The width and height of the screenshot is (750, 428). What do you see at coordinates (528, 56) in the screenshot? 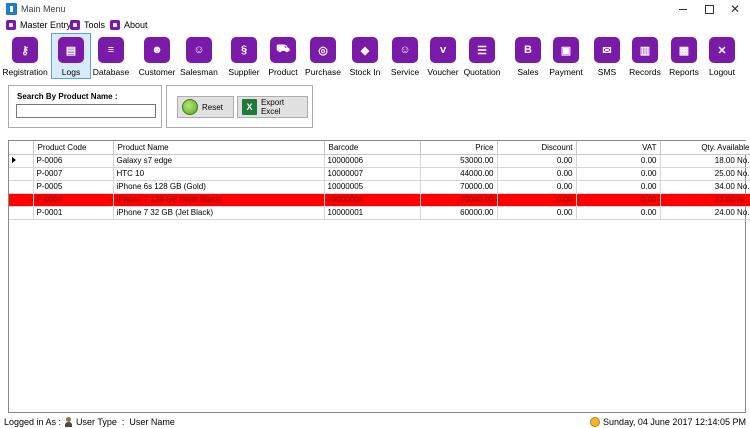
I see `toolbar-button-sales: B Sales` at bounding box center [528, 56].